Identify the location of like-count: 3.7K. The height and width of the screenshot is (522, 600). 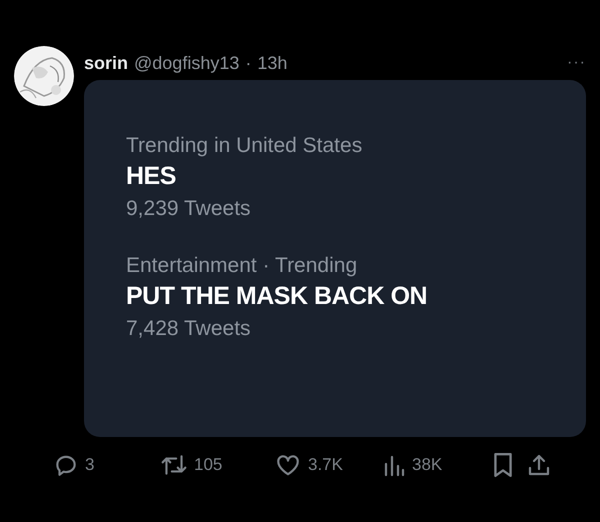
(325, 465).